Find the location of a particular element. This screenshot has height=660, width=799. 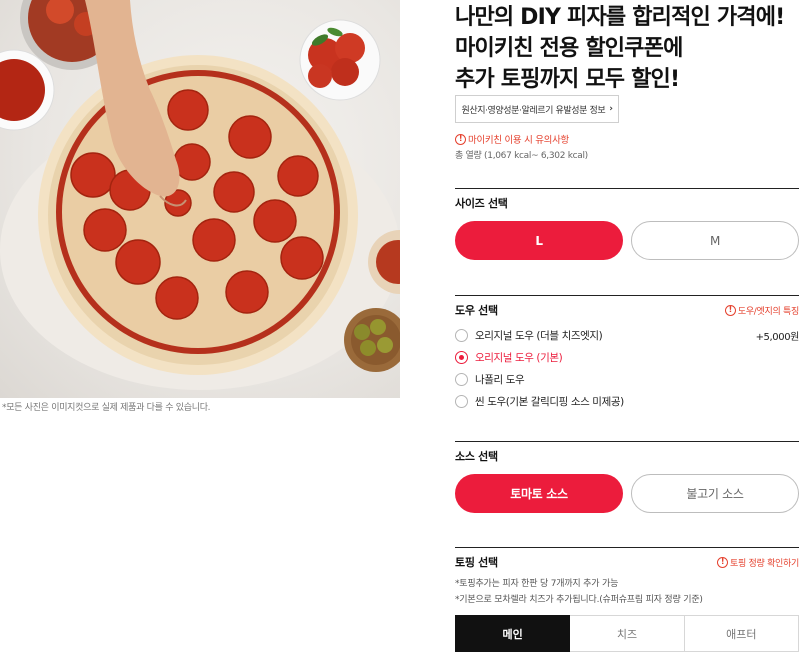

topping-note: *토핑추가는 피자 한판 당 7개까지 추가 가능 is located at coordinates (537, 584).